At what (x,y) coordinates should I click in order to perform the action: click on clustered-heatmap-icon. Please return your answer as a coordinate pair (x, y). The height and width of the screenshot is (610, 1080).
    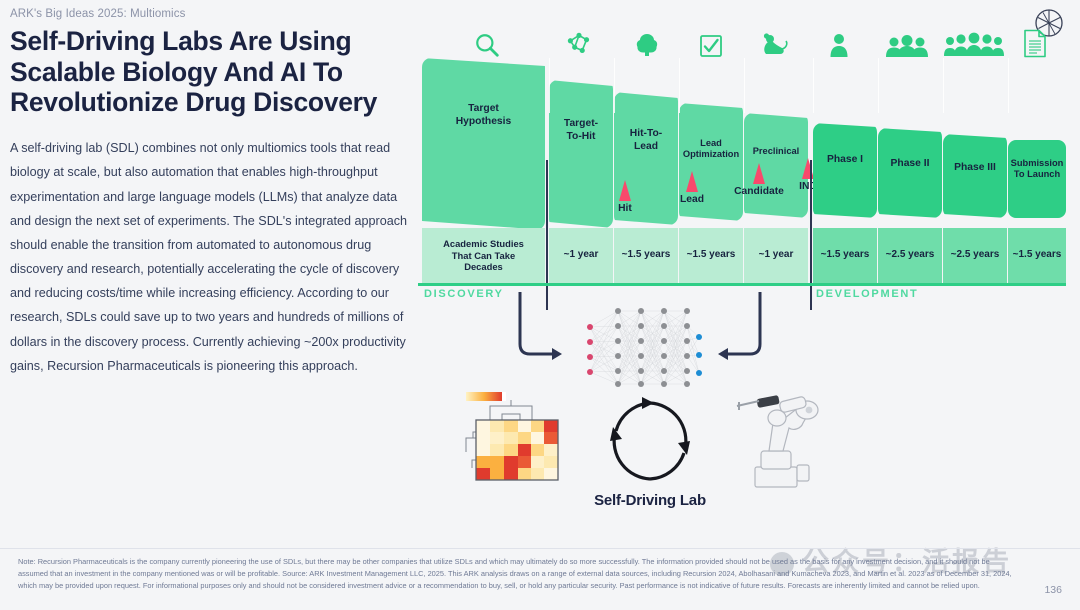
    Looking at the image, I should click on (519, 442).